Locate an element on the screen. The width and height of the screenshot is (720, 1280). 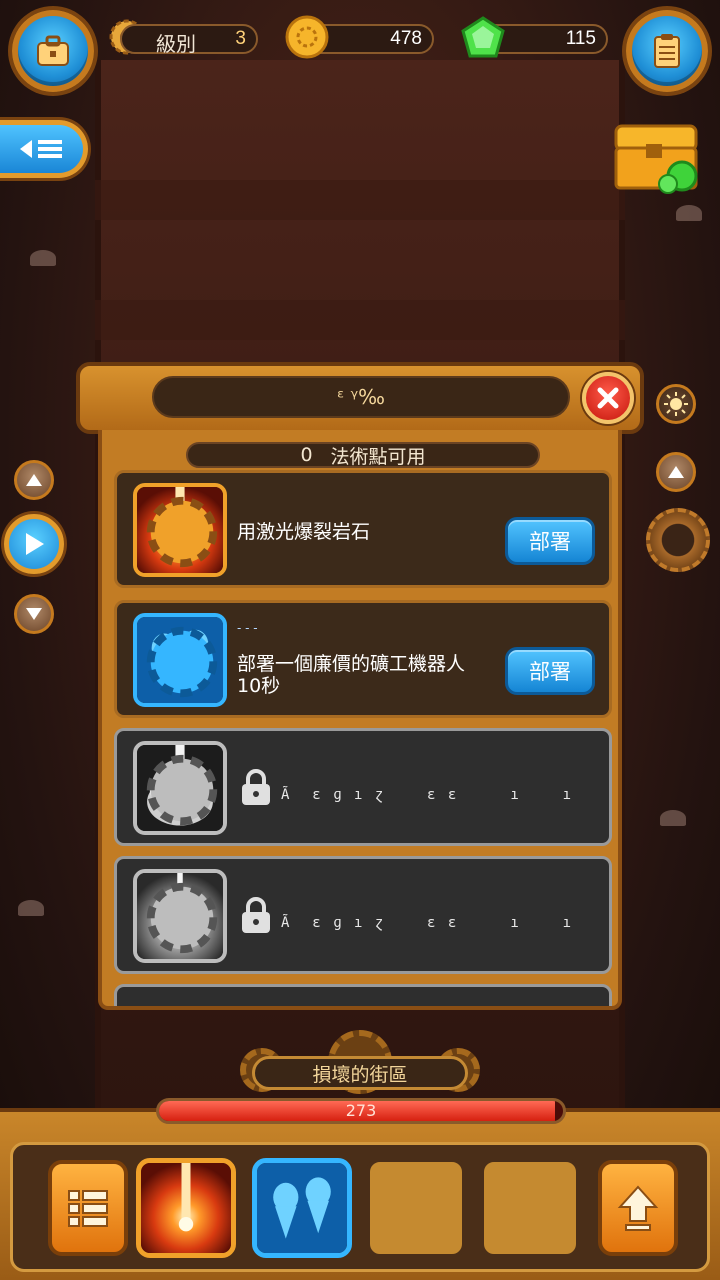
spell-points-bar: 0 法術點可用 is located at coordinates (363, 455).